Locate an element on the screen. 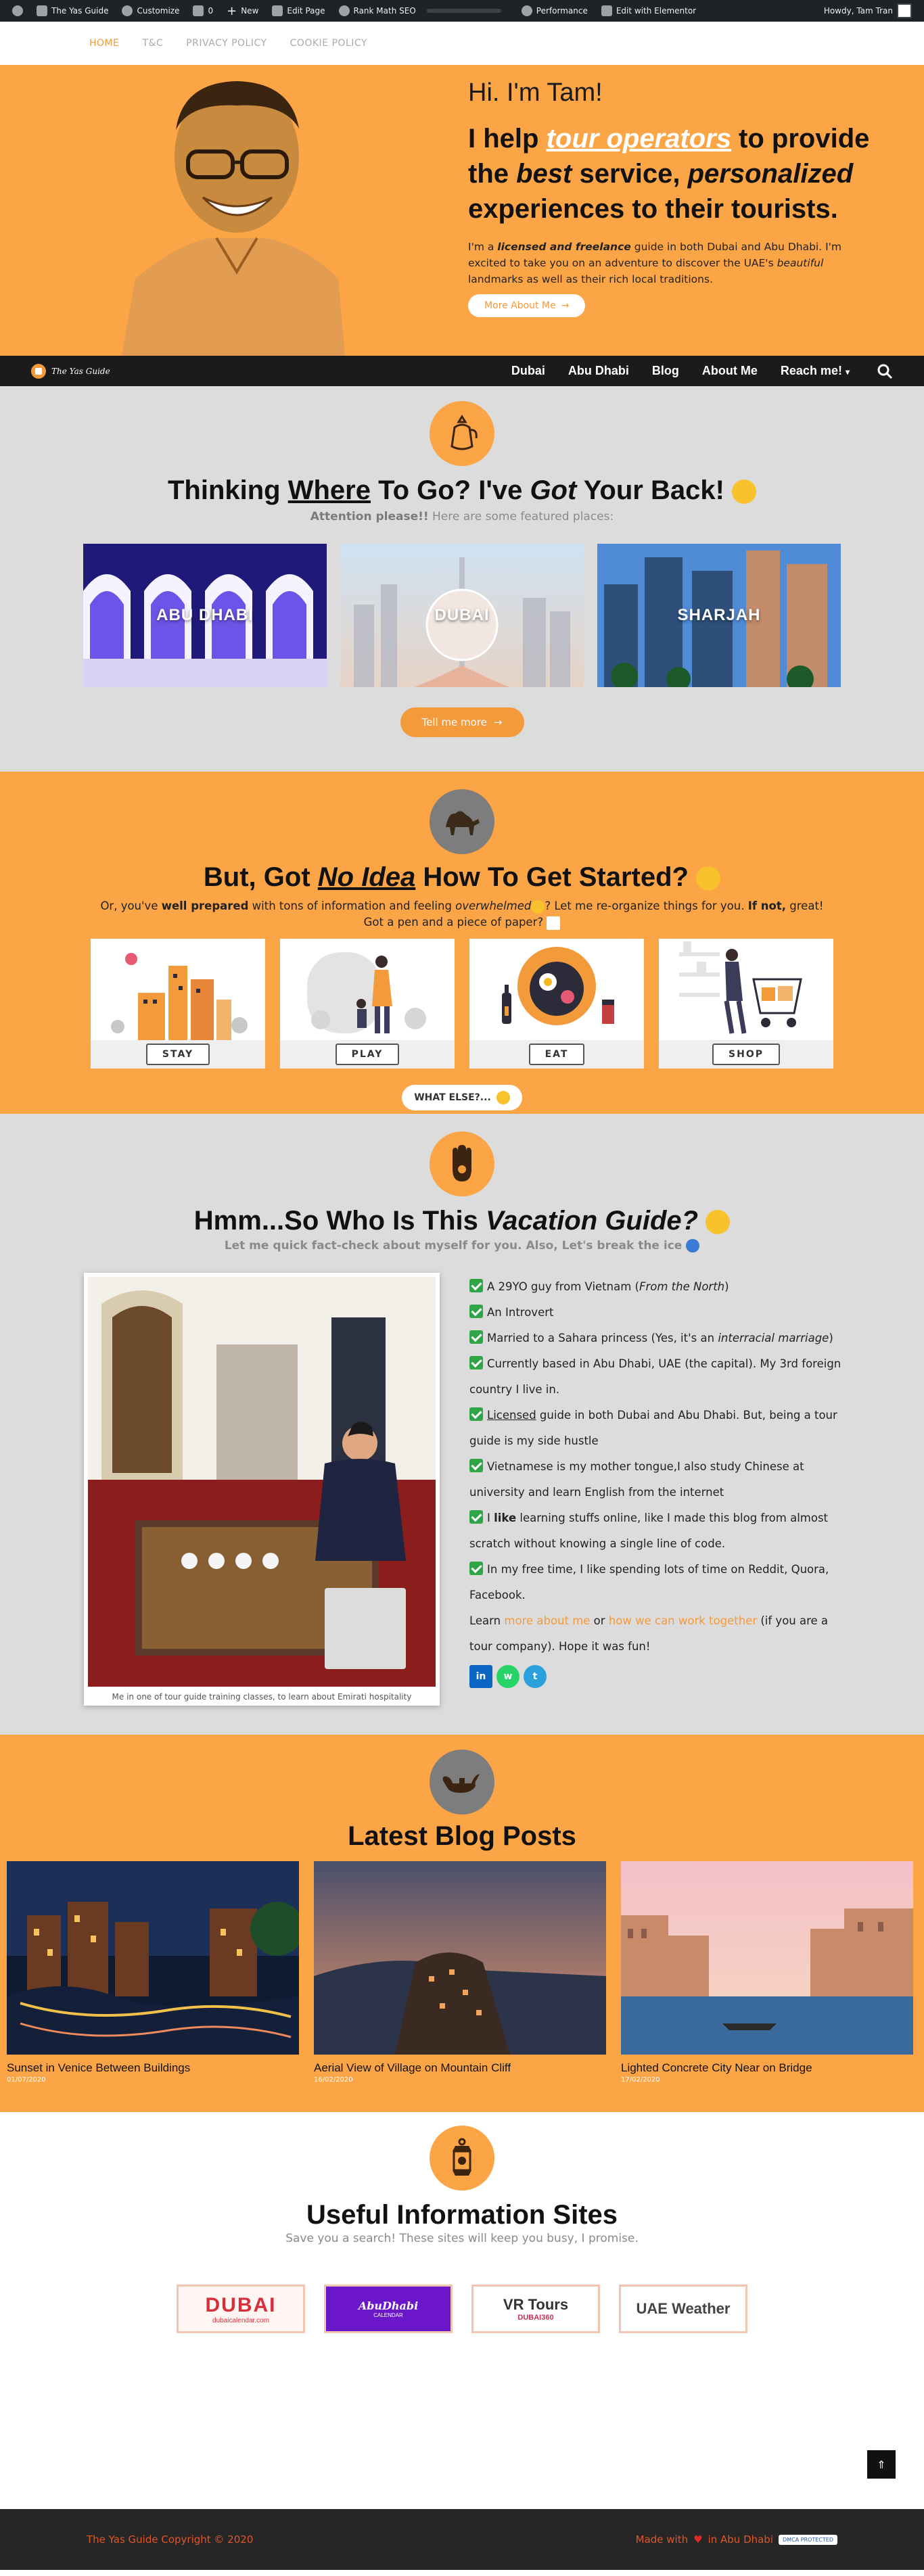 This screenshot has height=2576, width=924. place-card-sharjah: SHARJAH is located at coordinates (719, 615).